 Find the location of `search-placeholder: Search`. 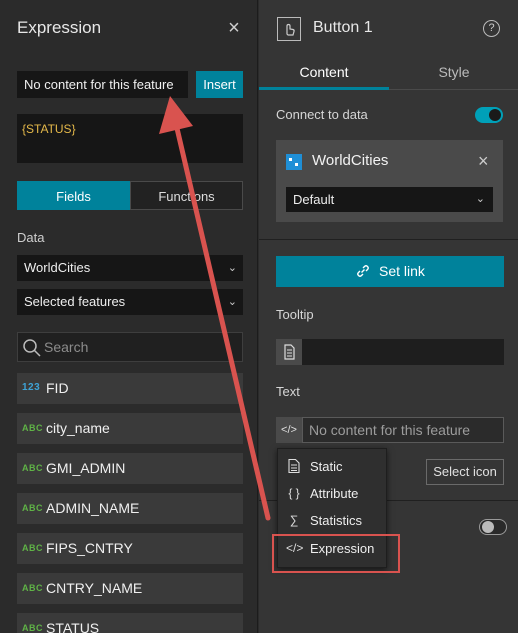

search-placeholder: Search is located at coordinates (66, 347).